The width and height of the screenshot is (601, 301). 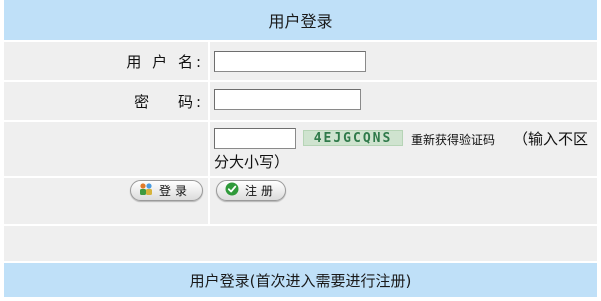 What do you see at coordinates (169, 101) in the screenshot?
I see `password-label: 密 码:` at bounding box center [169, 101].